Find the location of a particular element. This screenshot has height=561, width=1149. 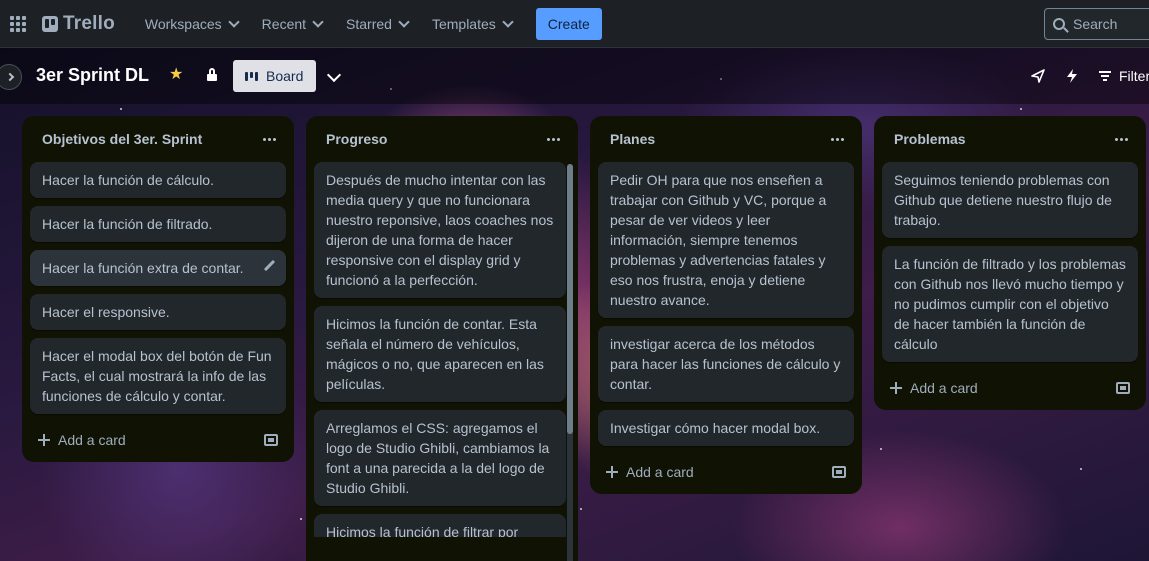

board-icon is located at coordinates (251, 76).